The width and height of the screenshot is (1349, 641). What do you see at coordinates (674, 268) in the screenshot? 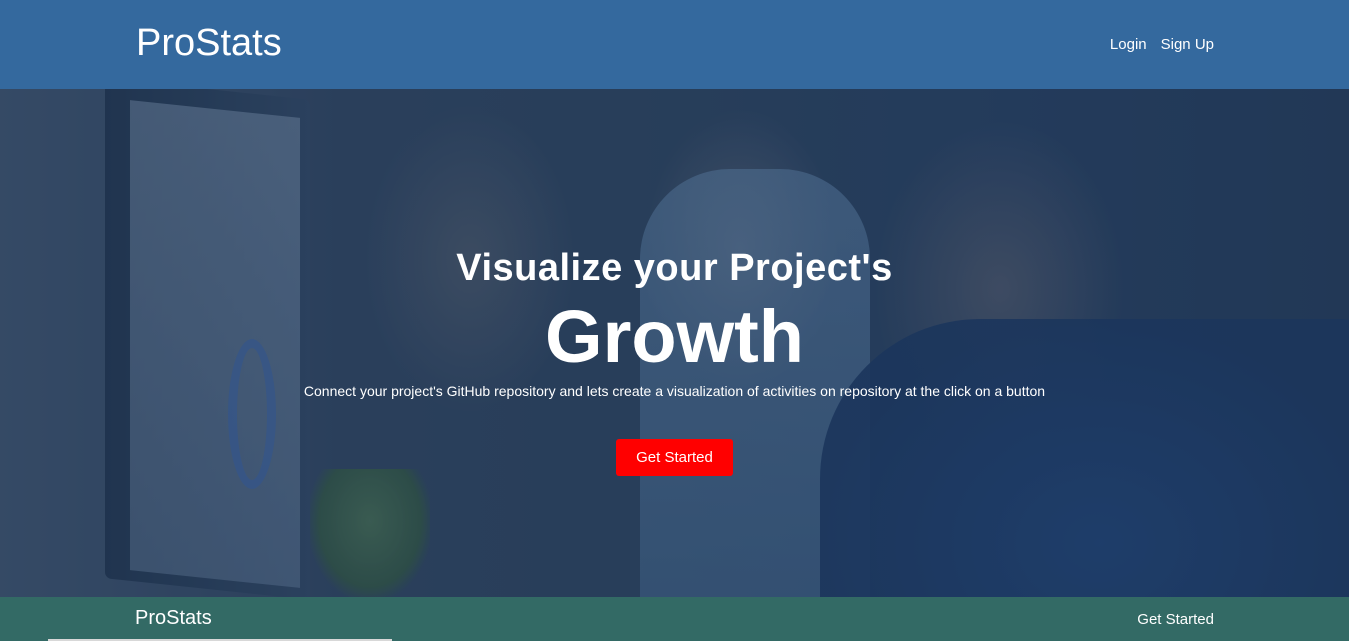
I see `hero-title: Visualize your Project's` at bounding box center [674, 268].